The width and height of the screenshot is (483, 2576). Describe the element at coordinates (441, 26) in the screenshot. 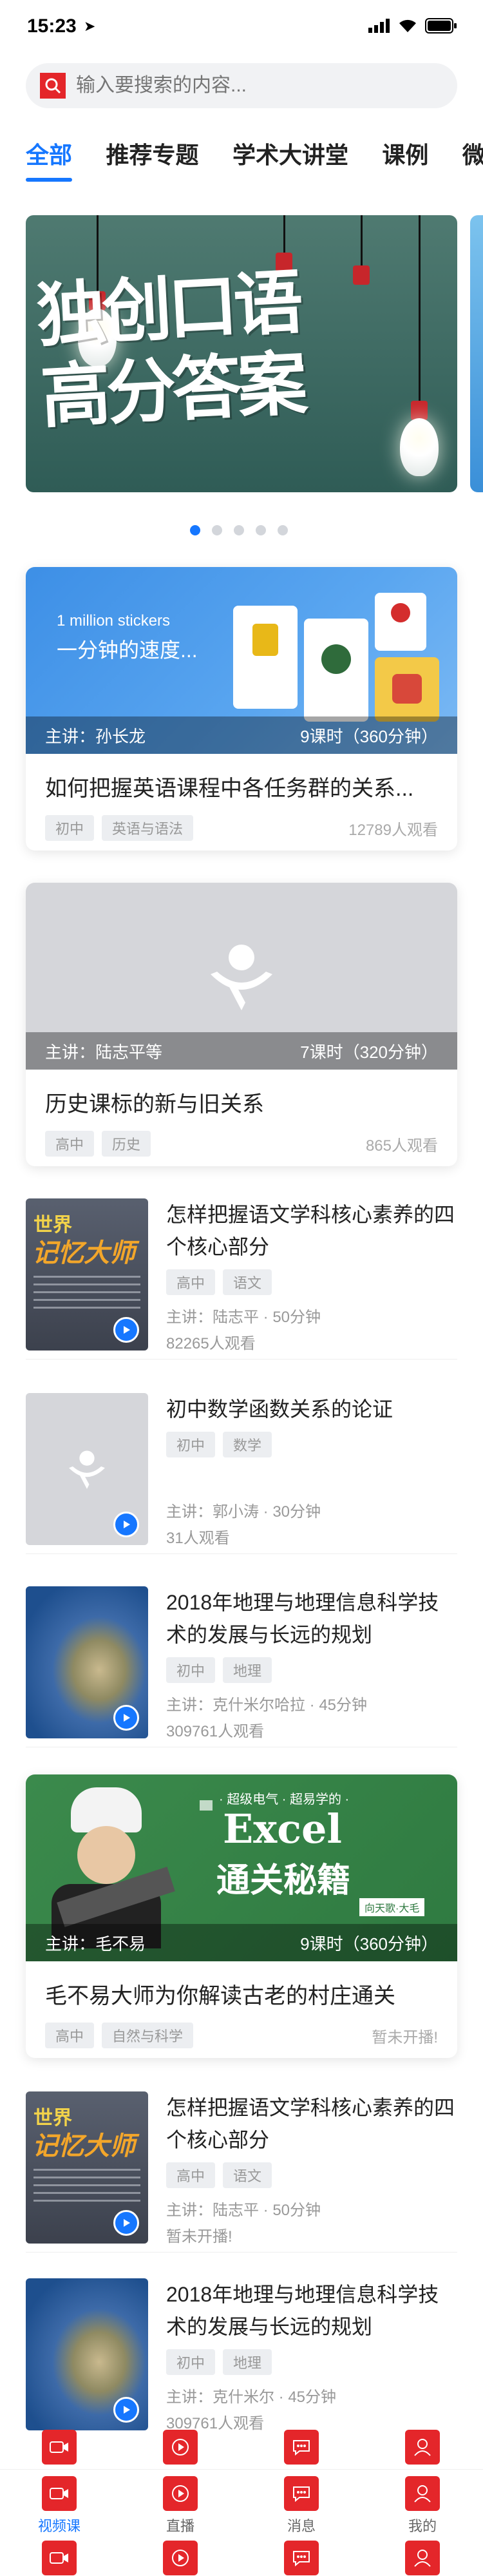

I see `battery-icon` at that location.